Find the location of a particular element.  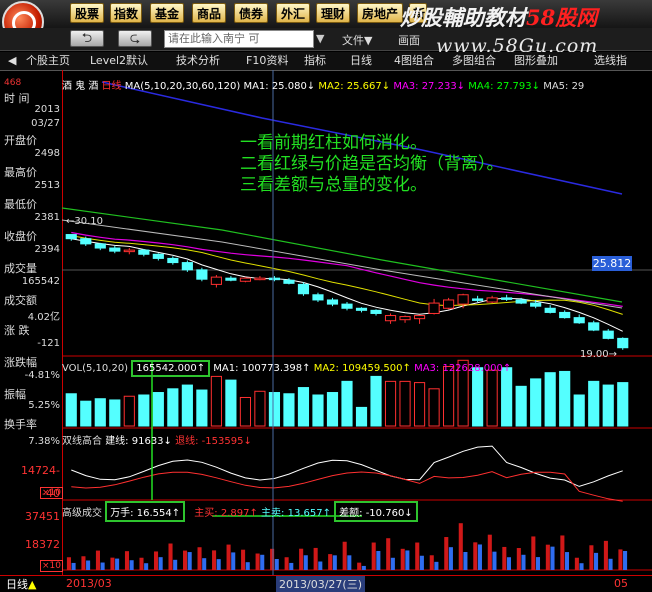

menu-realestate-button: 房地产 is located at coordinates (380, 13).